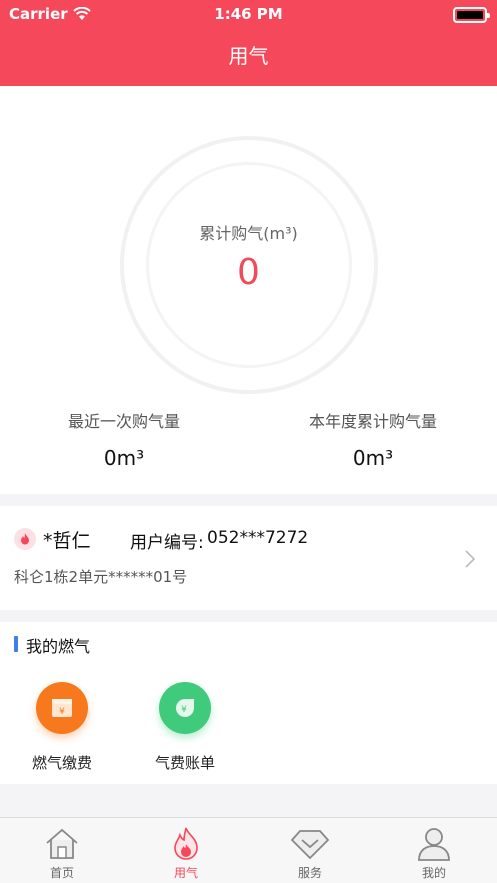 The width and height of the screenshot is (497, 883). Describe the element at coordinates (124, 439) in the screenshot. I see `recent-purchase-stat: 最近一次购气量 0m³` at that location.